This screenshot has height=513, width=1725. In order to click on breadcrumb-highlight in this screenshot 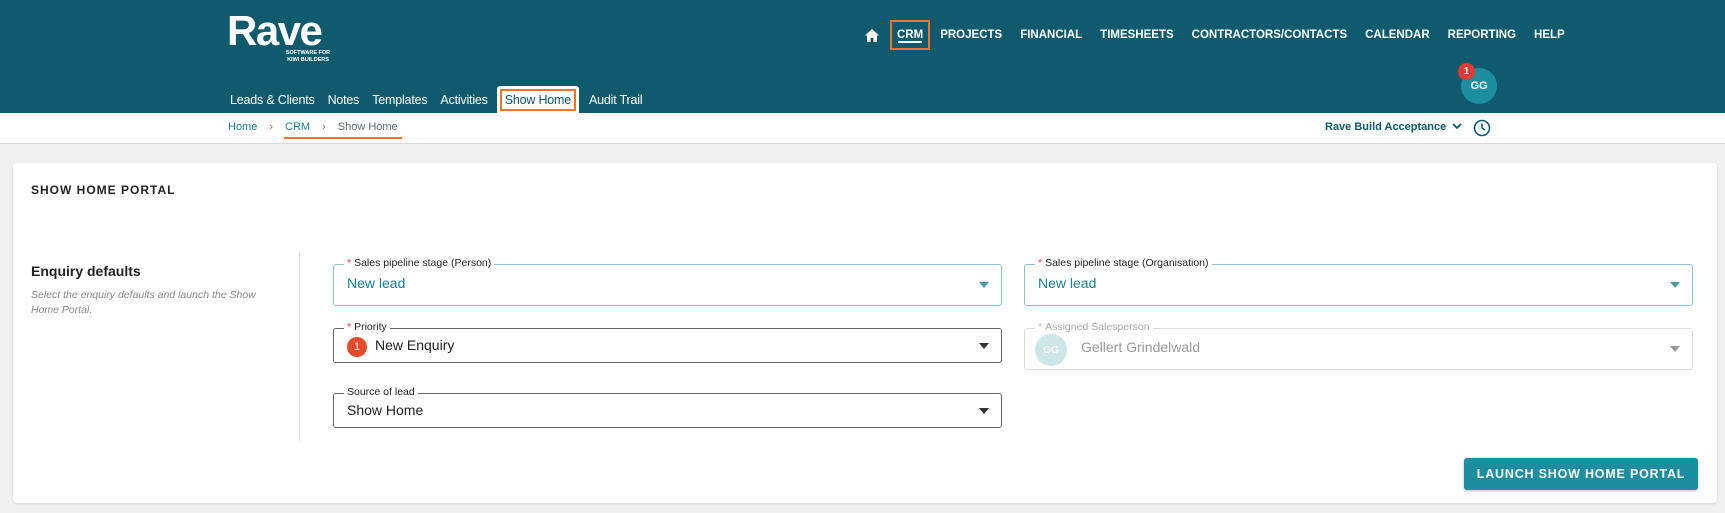, I will do `click(343, 138)`.